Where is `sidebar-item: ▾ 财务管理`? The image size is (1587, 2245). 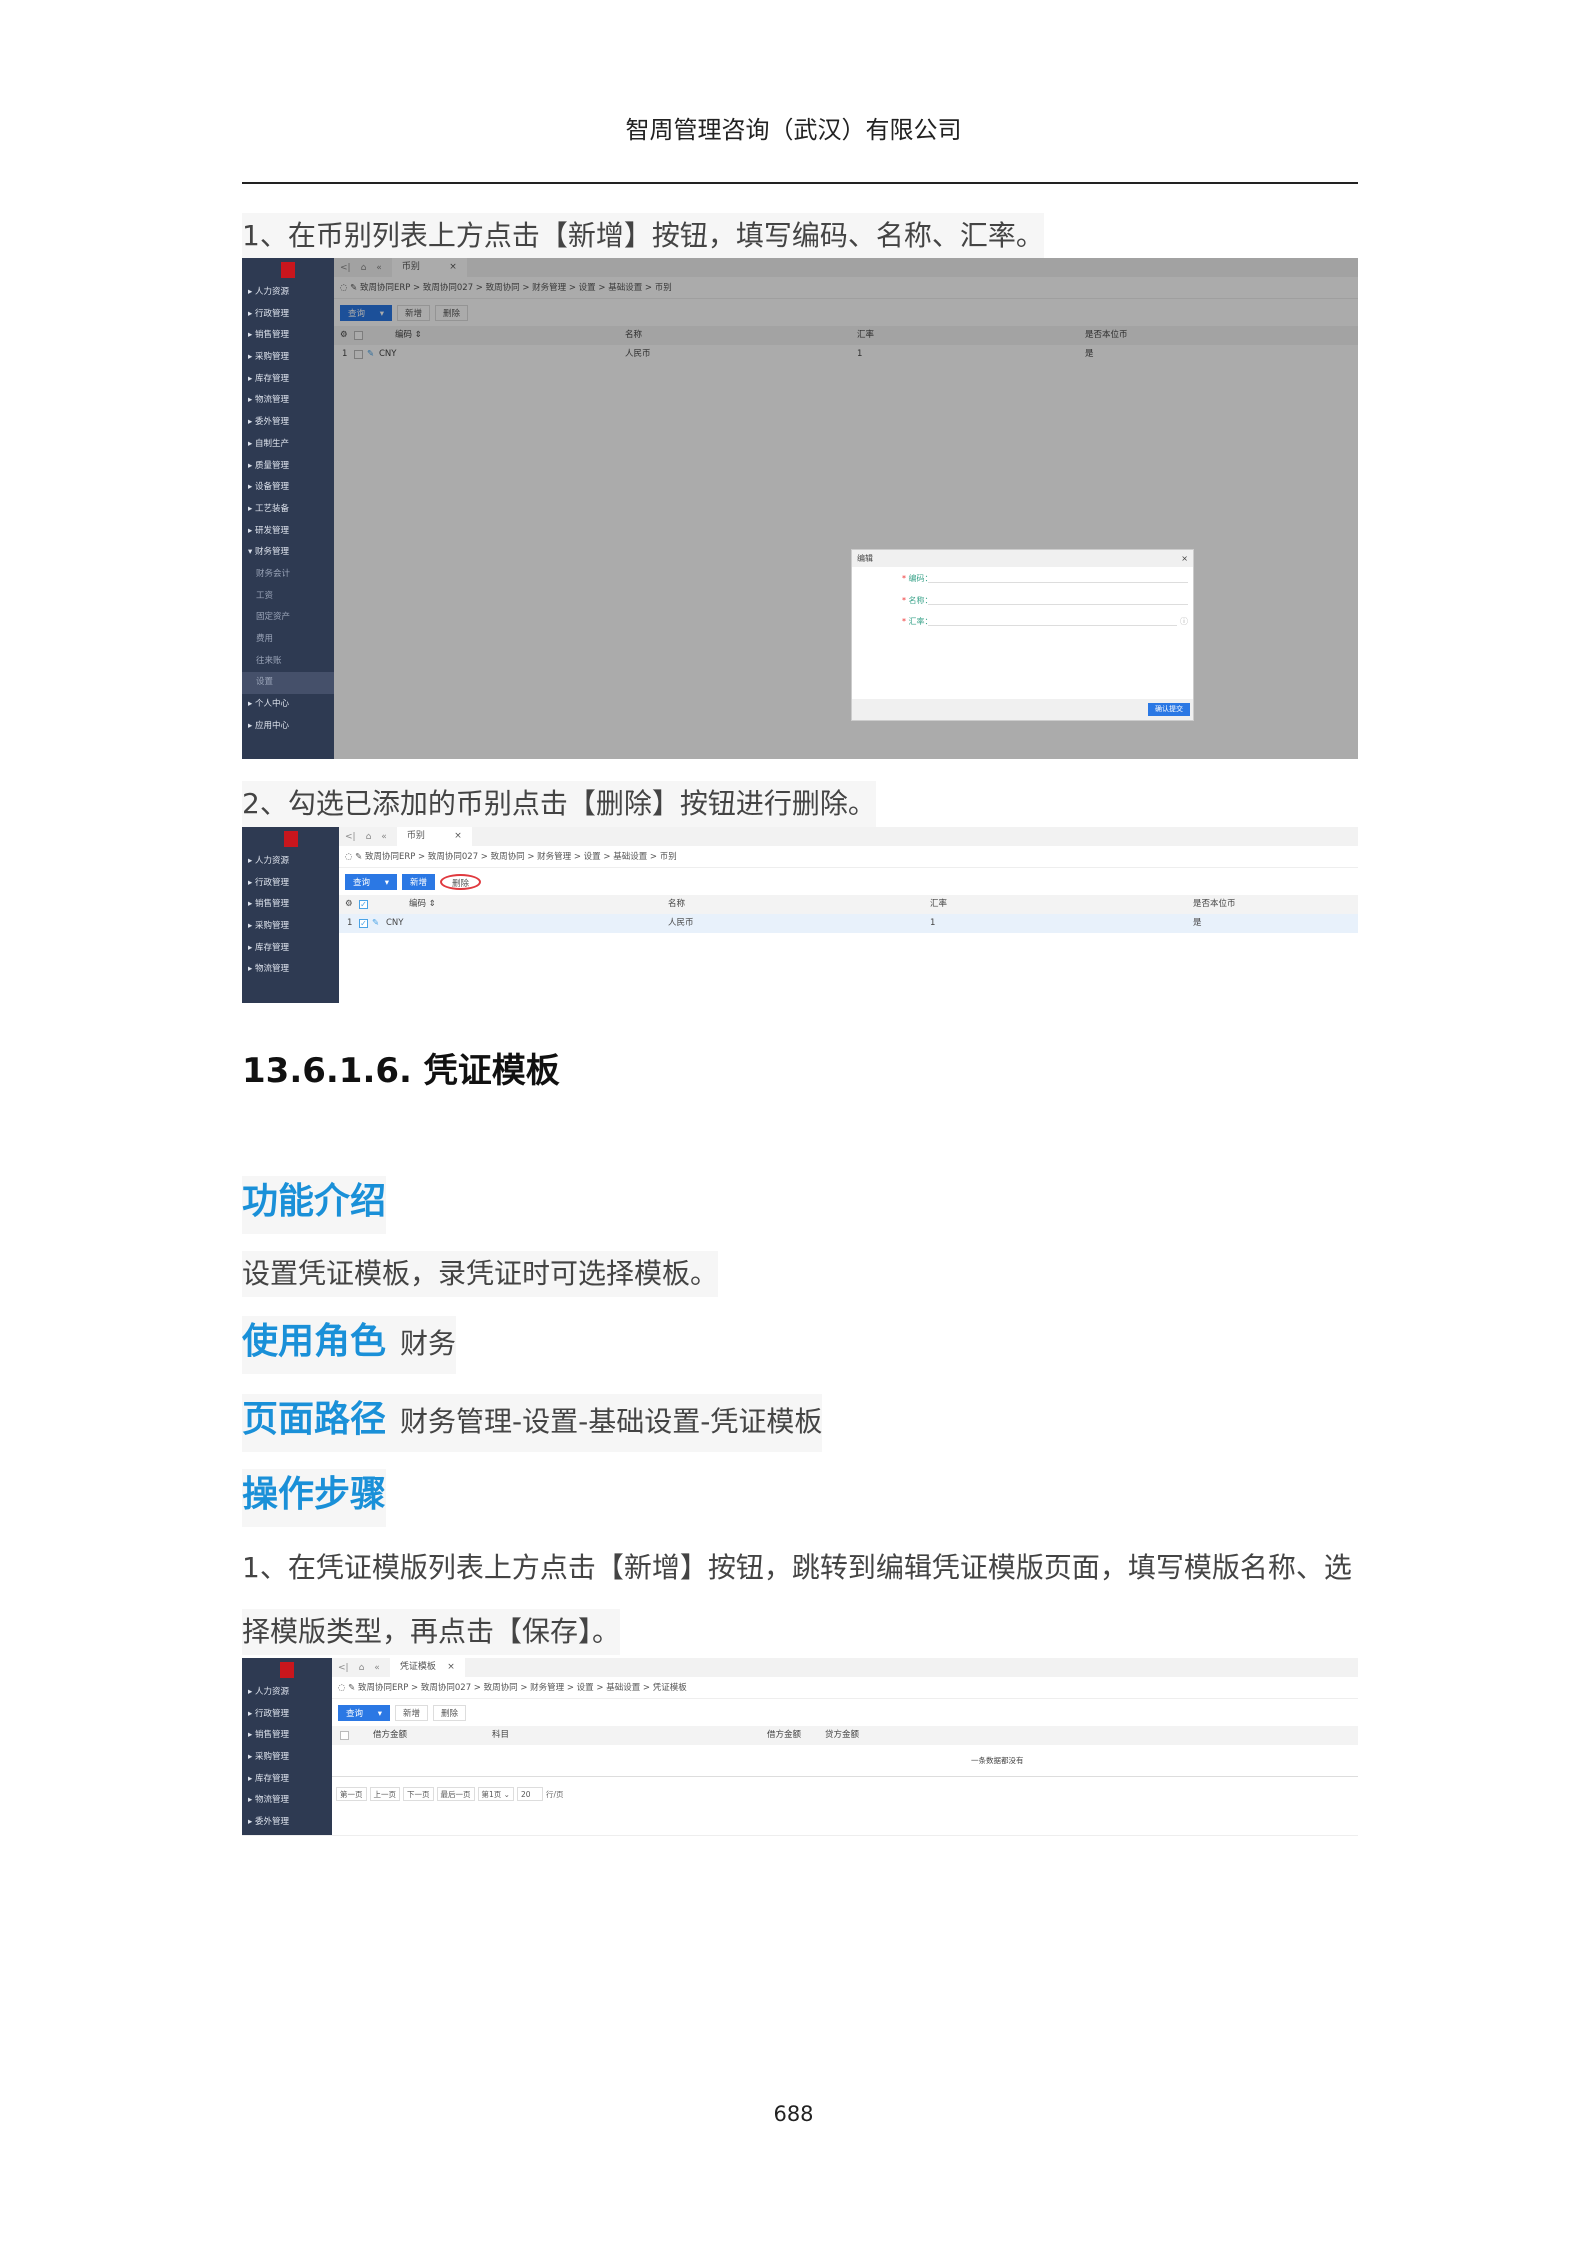
sidebar-item: ▾ 财务管理 is located at coordinates (288, 553).